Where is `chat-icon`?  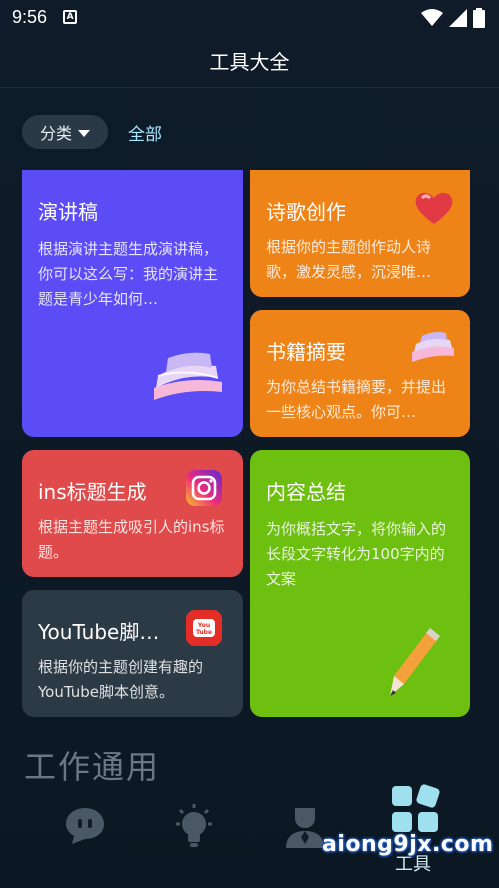 chat-icon is located at coordinates (85, 826).